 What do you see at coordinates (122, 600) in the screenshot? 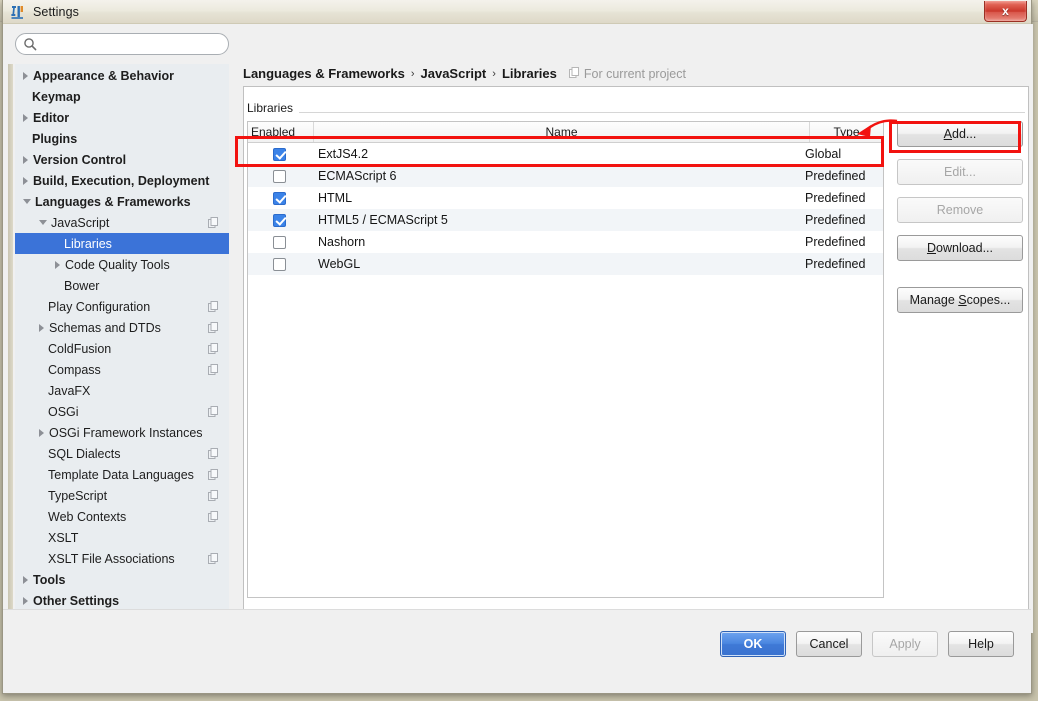
I see `sidebar-item-other-settings: Other Settings` at bounding box center [122, 600].